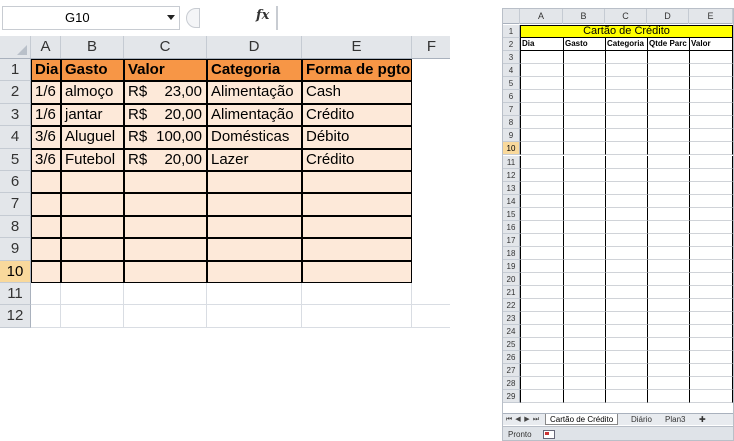  Describe the element at coordinates (541, 16) in the screenshot. I see `column-header-a: A` at that location.